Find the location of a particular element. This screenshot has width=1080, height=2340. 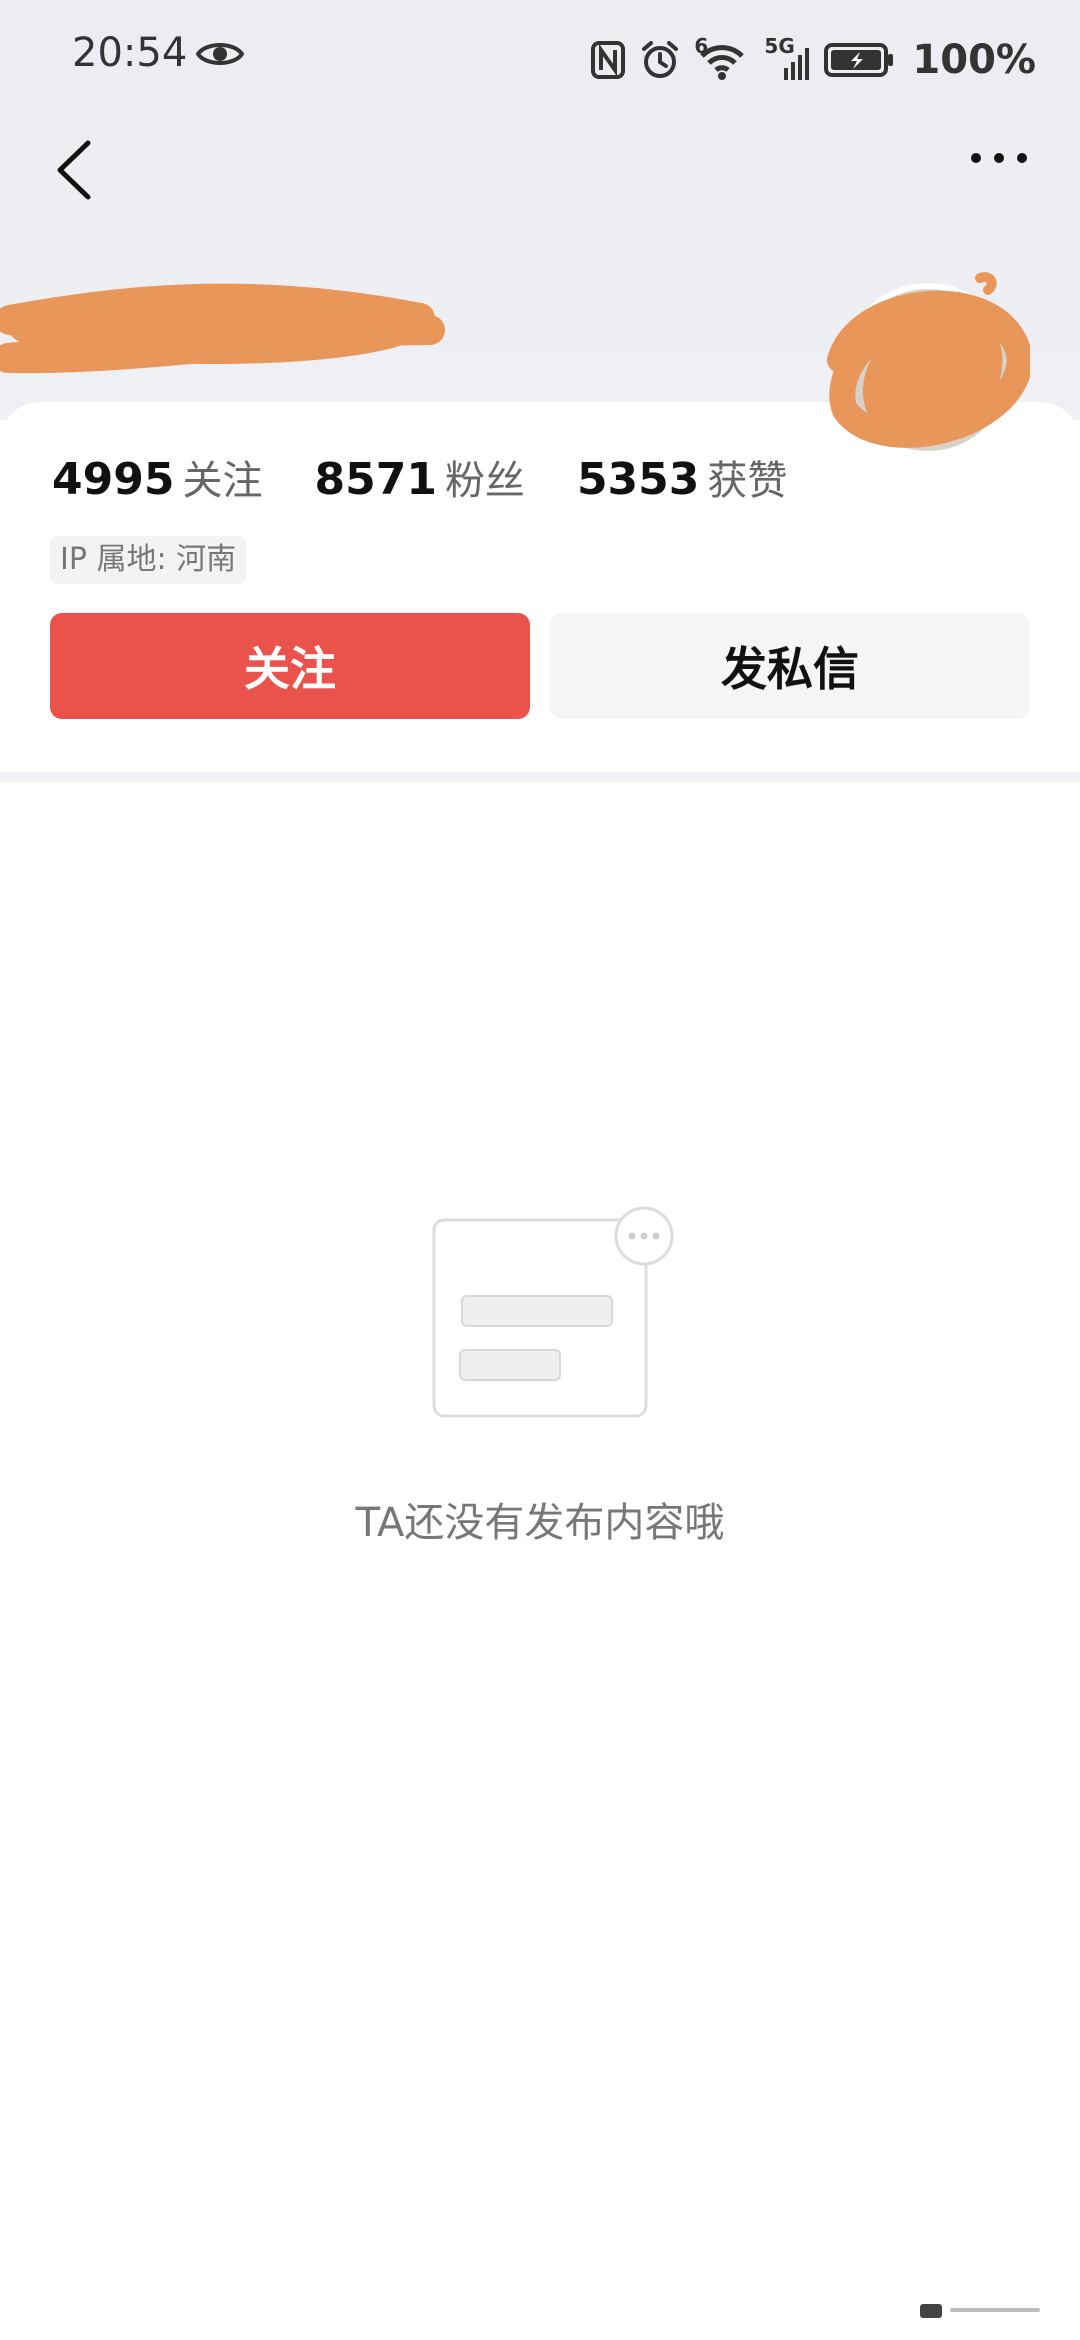

send-message-button: 发私信 is located at coordinates (790, 666).